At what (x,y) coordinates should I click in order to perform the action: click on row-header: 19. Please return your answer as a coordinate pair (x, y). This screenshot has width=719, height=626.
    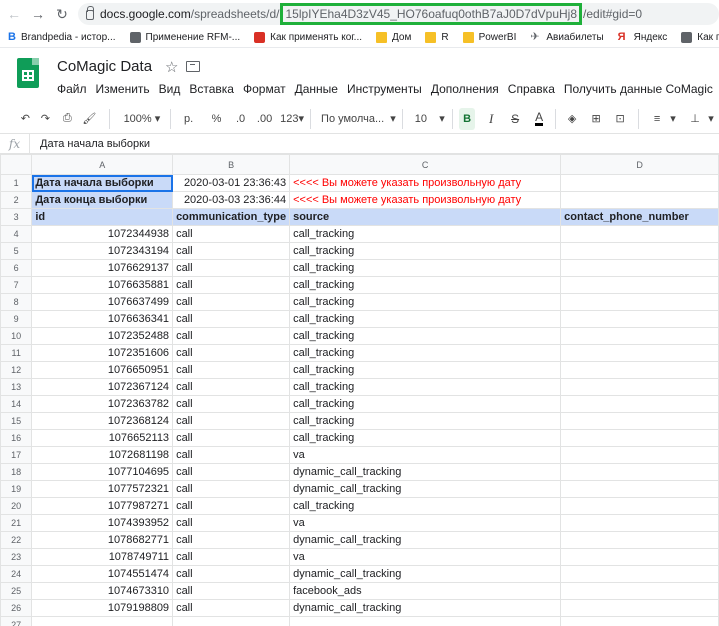
    Looking at the image, I should click on (16, 489).